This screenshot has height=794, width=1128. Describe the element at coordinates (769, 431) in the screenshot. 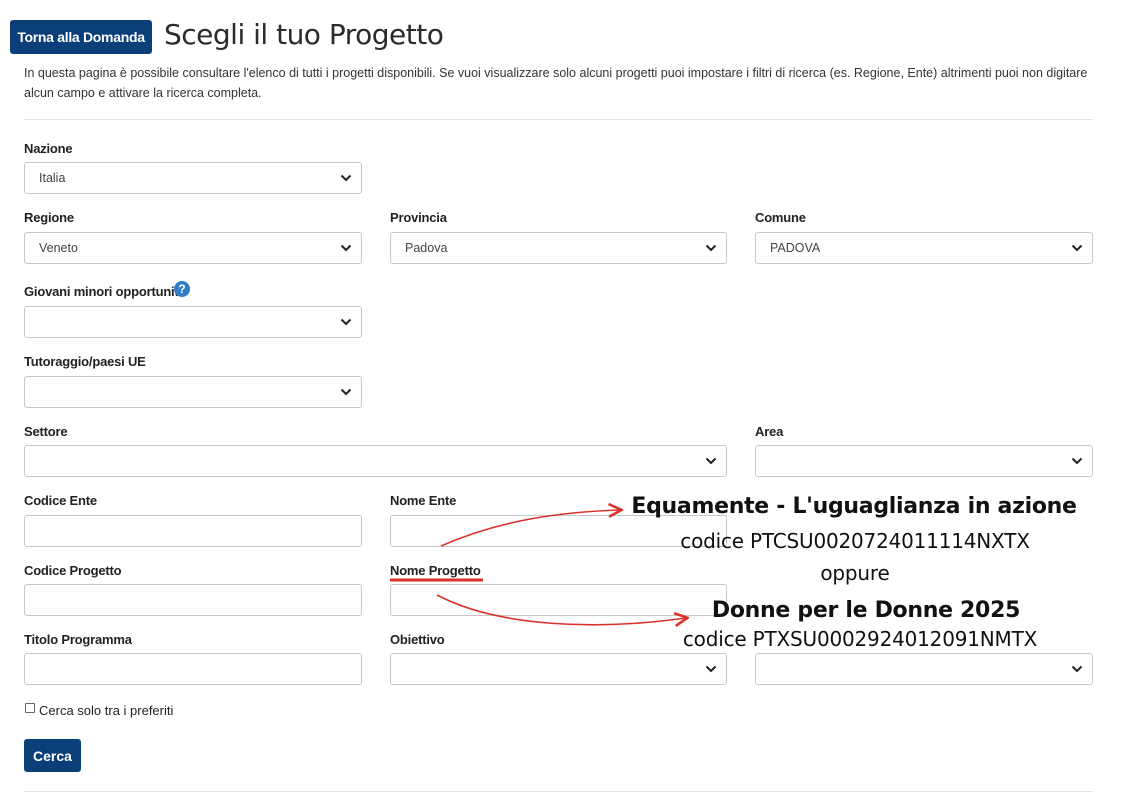

I see `area-label: Area` at that location.